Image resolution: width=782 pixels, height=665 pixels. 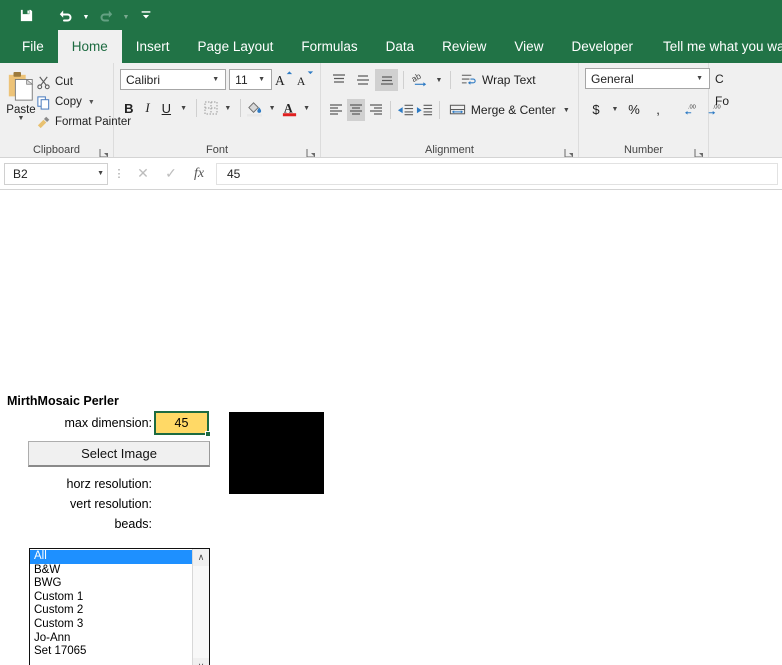 I want to click on scroll-down-icon: ∨, so click(x=201, y=661).